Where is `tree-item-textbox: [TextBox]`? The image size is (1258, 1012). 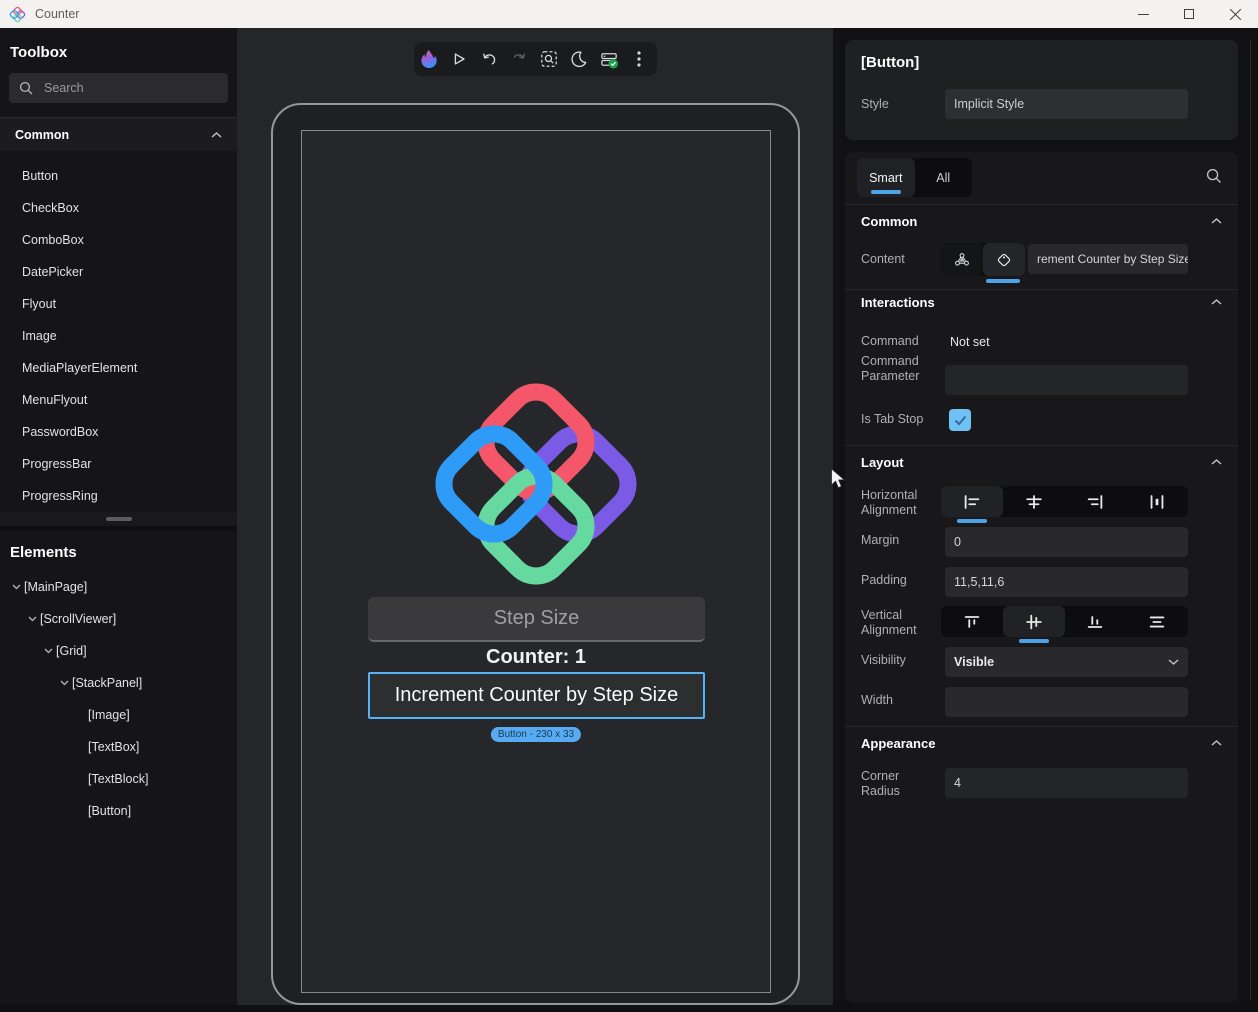
tree-item-textbox: [TextBox] is located at coordinates (118, 747).